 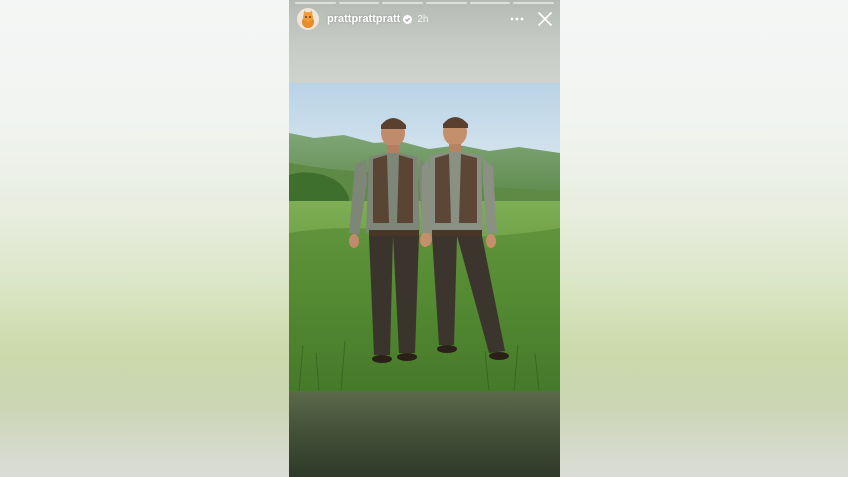 I want to click on close-icon, so click(x=545, y=19).